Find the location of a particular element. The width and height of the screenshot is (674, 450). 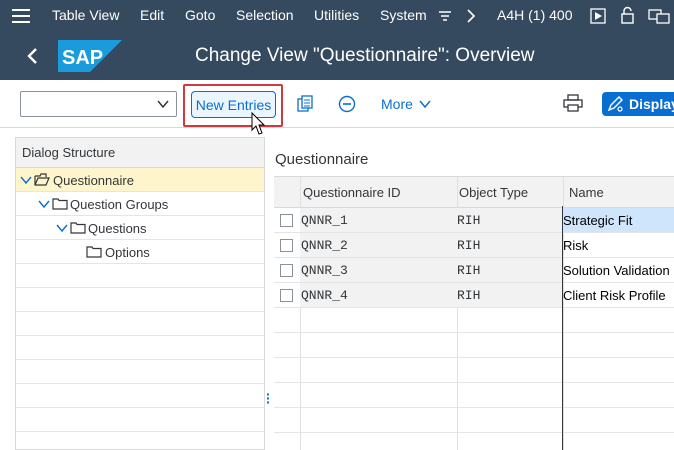

dialog-structure-header: Dialog Structure is located at coordinates (140, 153).